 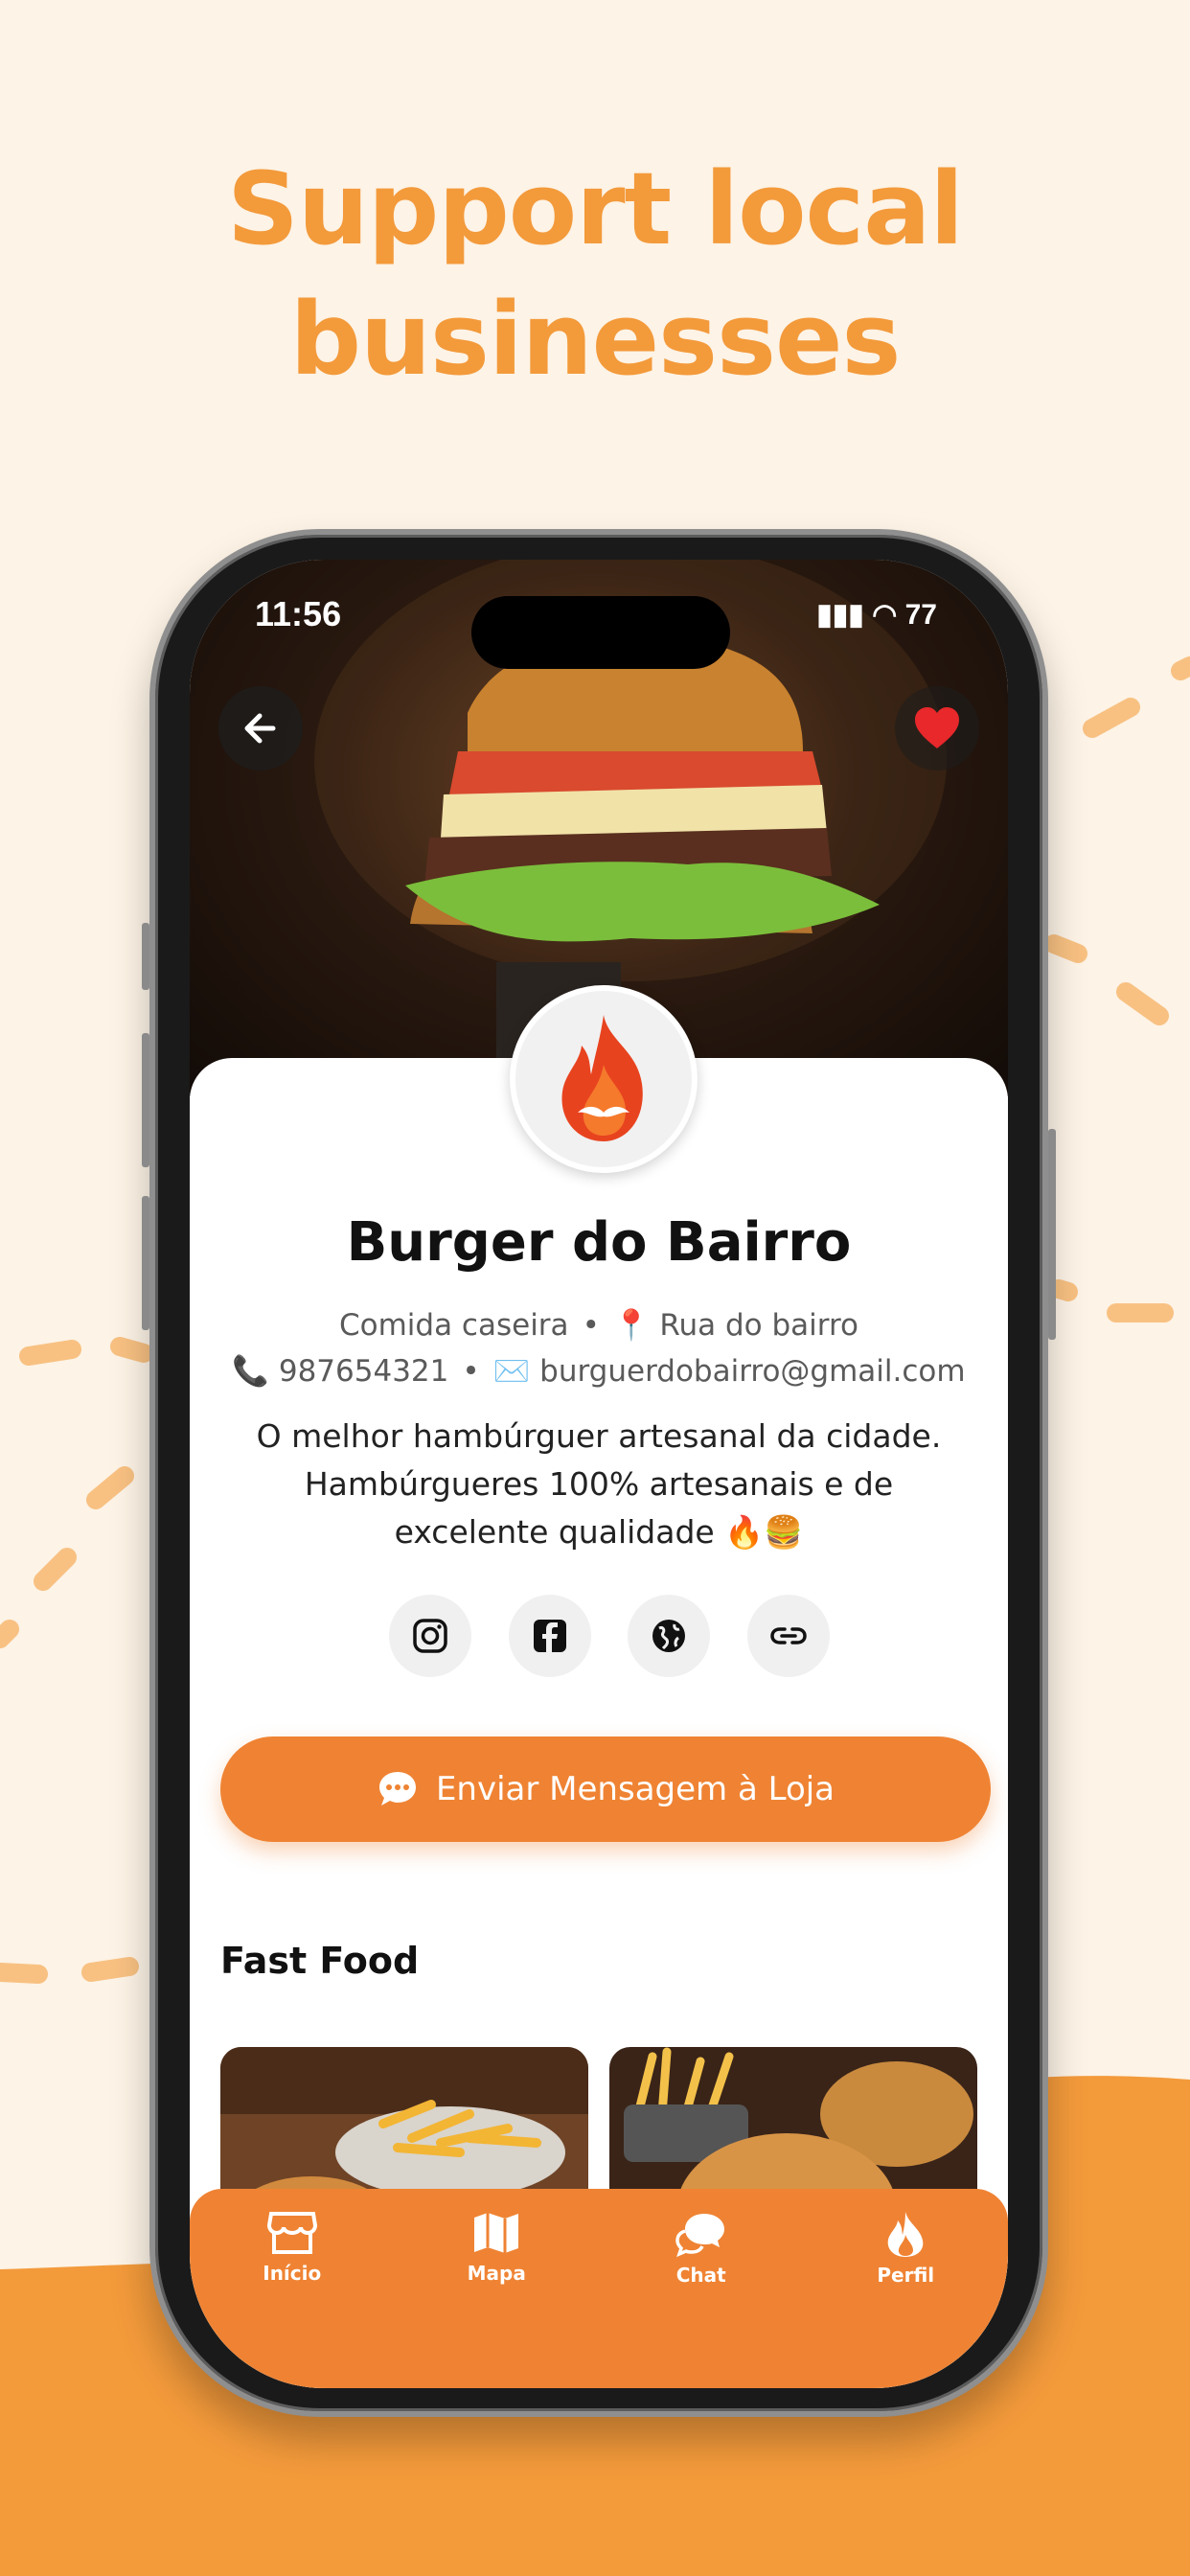 What do you see at coordinates (595, 208) in the screenshot?
I see `headline-line-1: Support local` at bounding box center [595, 208].